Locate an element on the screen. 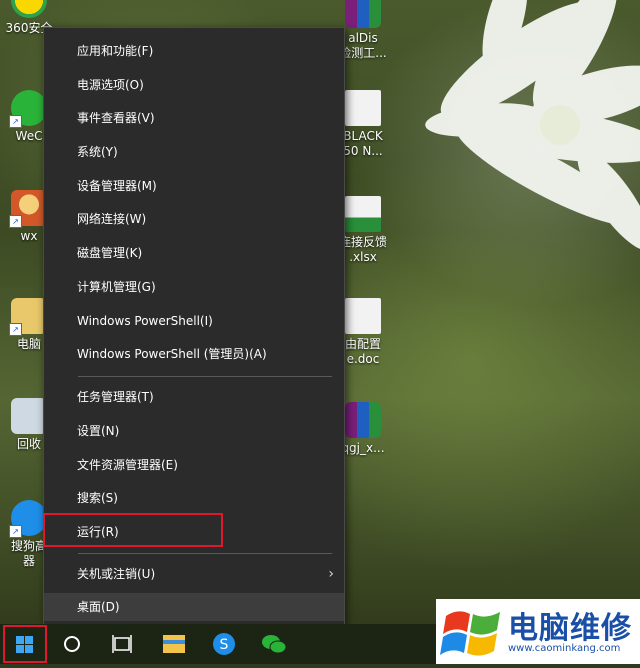  svg-text: S is located at coordinates (224, 645).